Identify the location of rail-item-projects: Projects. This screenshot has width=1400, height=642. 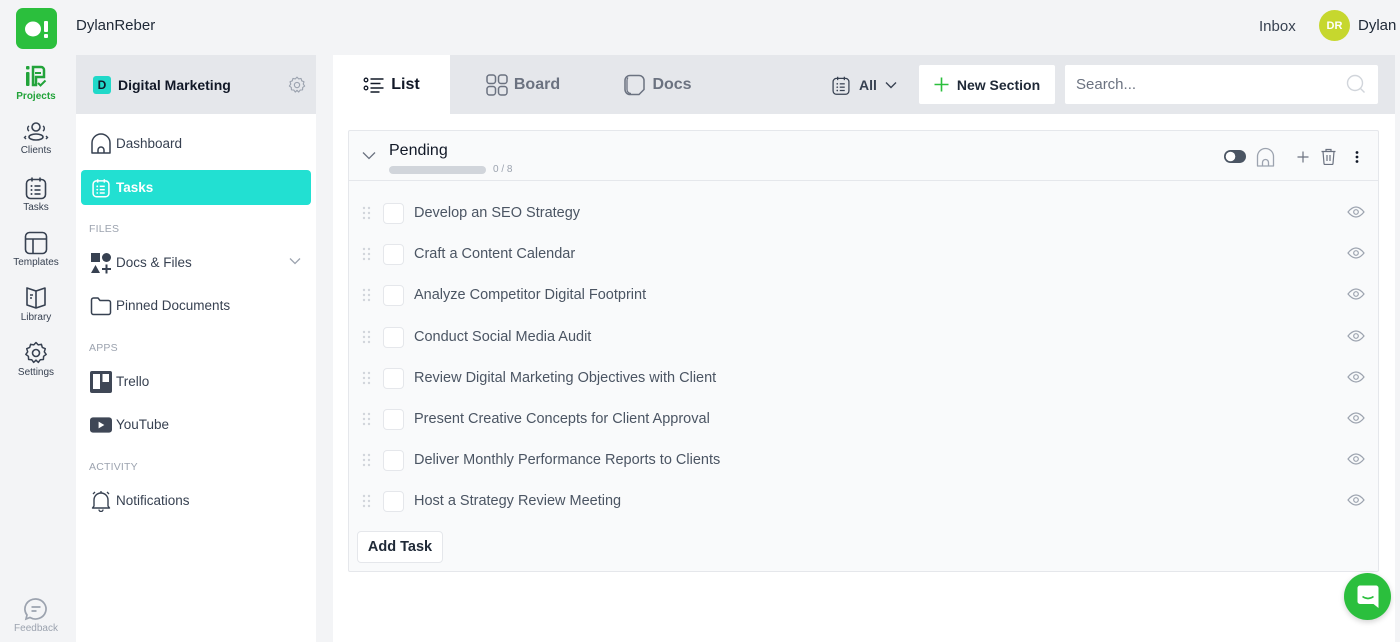
(36, 90).